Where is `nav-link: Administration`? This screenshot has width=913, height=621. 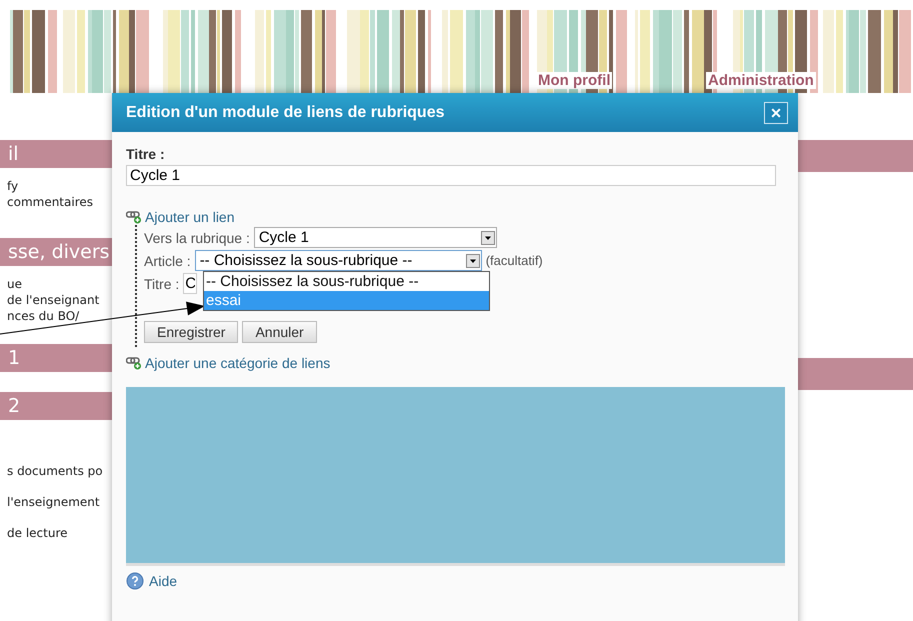 nav-link: Administration is located at coordinates (761, 80).